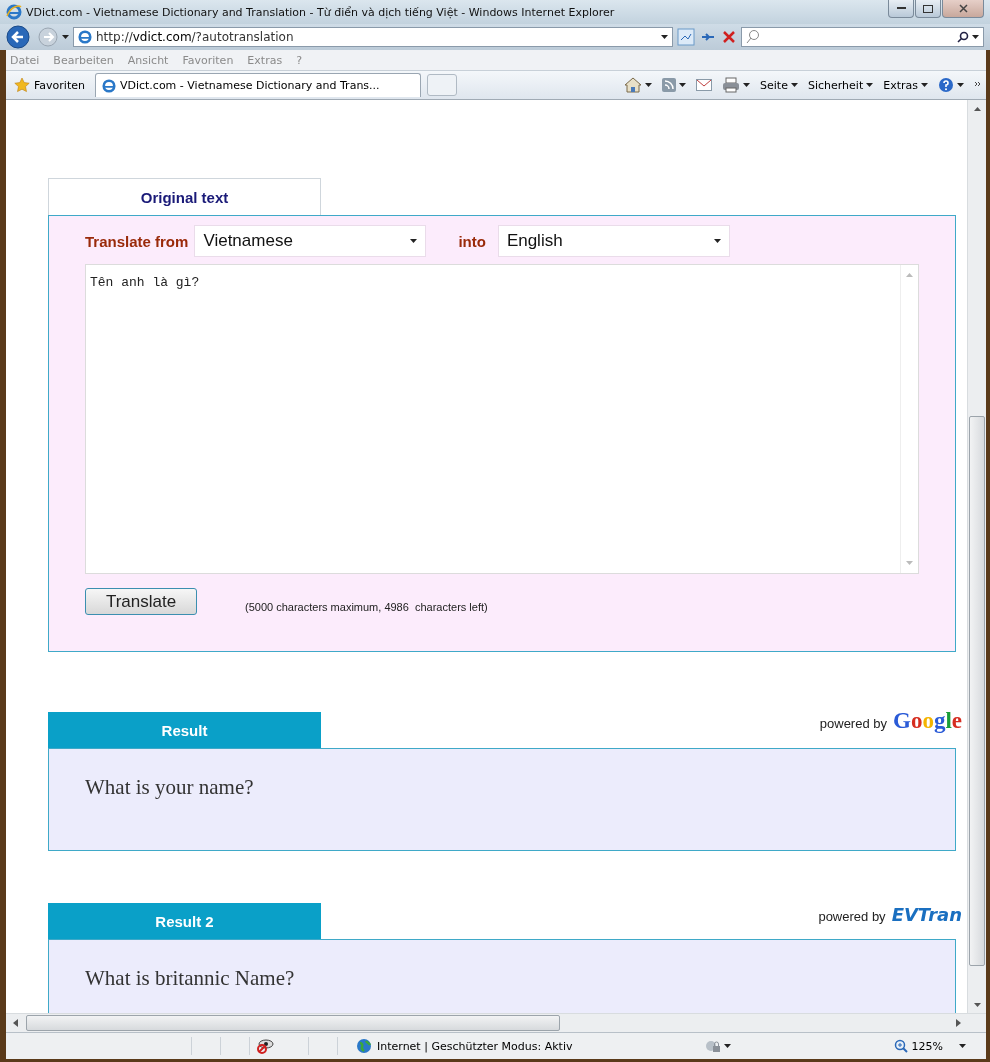 This screenshot has height=1062, width=990. I want to click on printer-icon, so click(731, 85).